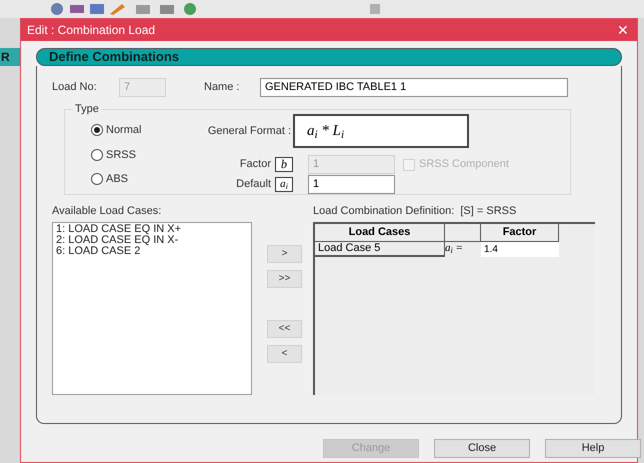  I want to click on transfer-button: >, so click(284, 254).